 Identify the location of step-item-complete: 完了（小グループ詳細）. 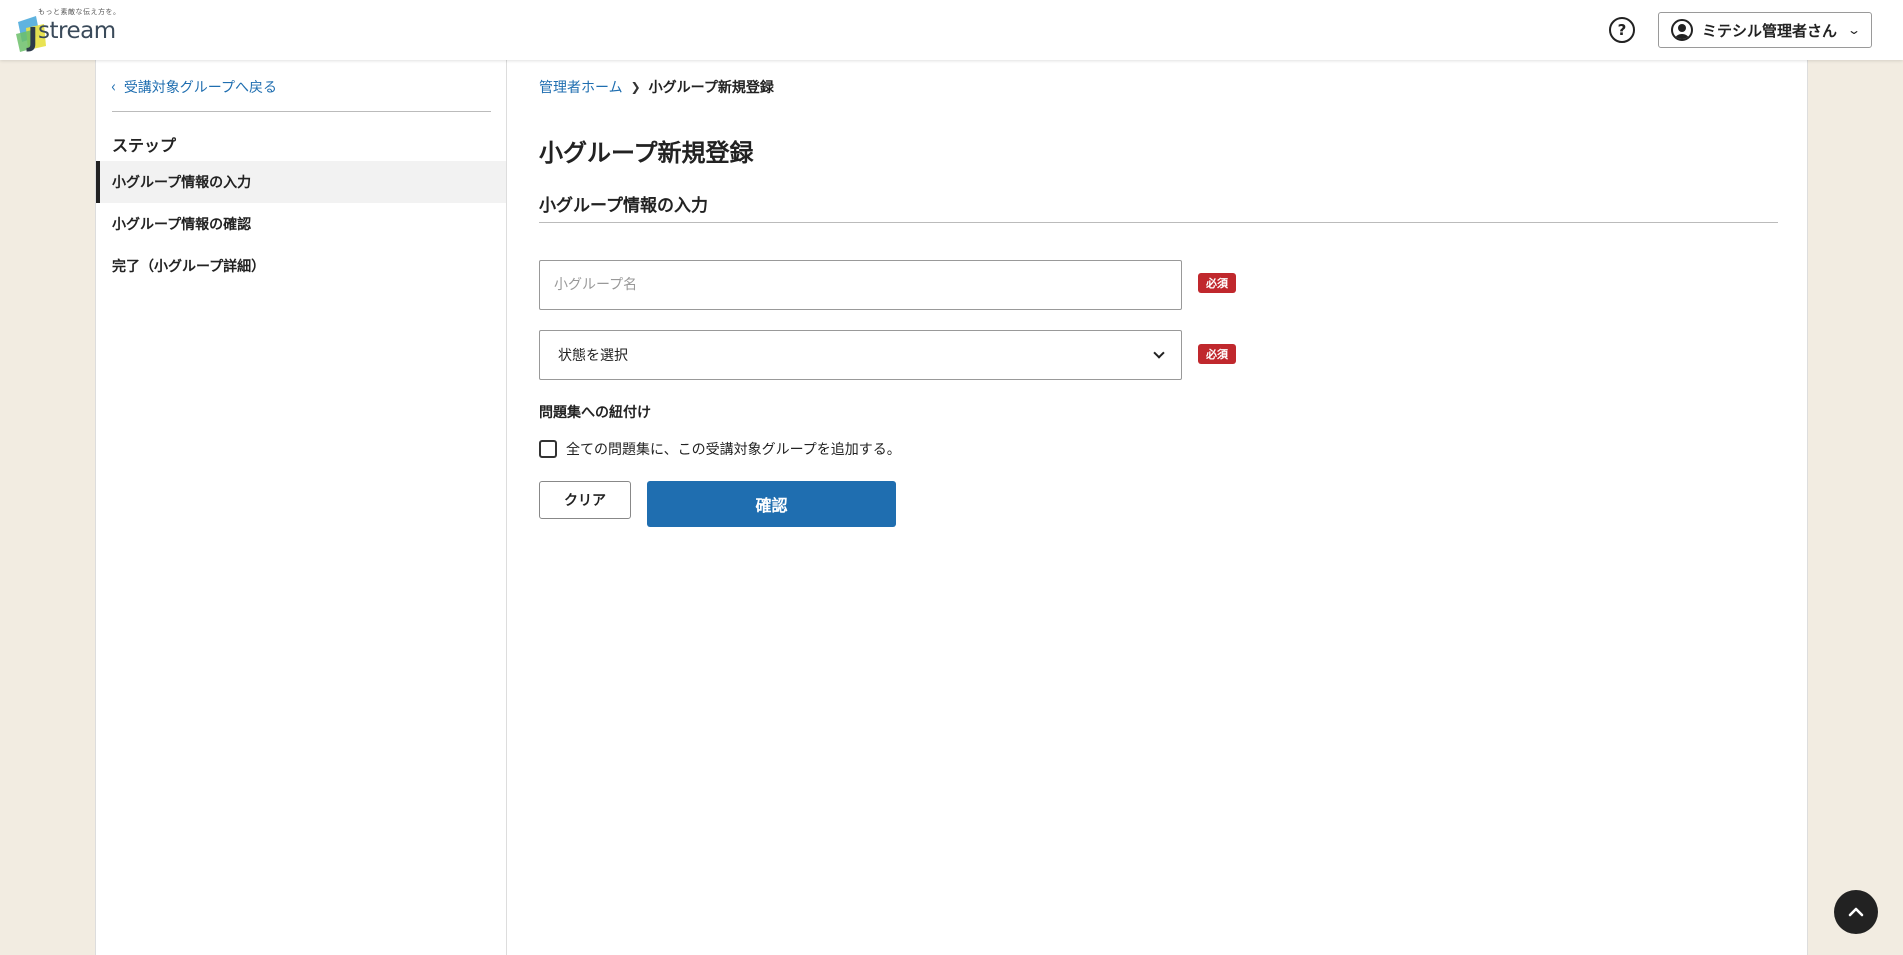
(301, 266).